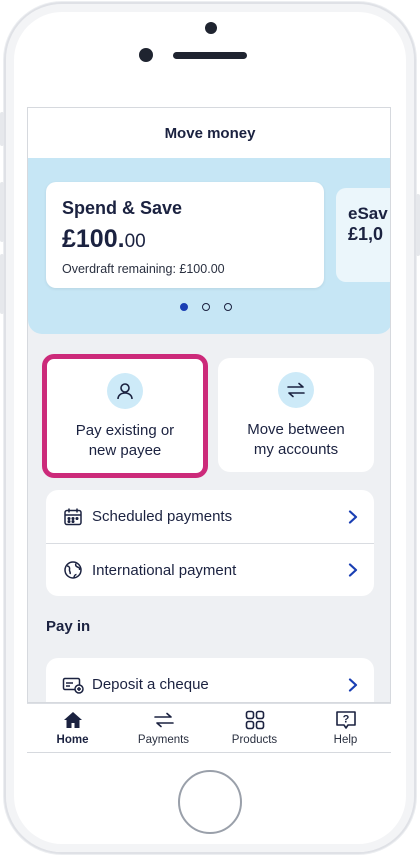 This screenshot has height=856, width=420. Describe the element at coordinates (210, 55) in the screenshot. I see `earpiece-speaker` at that location.